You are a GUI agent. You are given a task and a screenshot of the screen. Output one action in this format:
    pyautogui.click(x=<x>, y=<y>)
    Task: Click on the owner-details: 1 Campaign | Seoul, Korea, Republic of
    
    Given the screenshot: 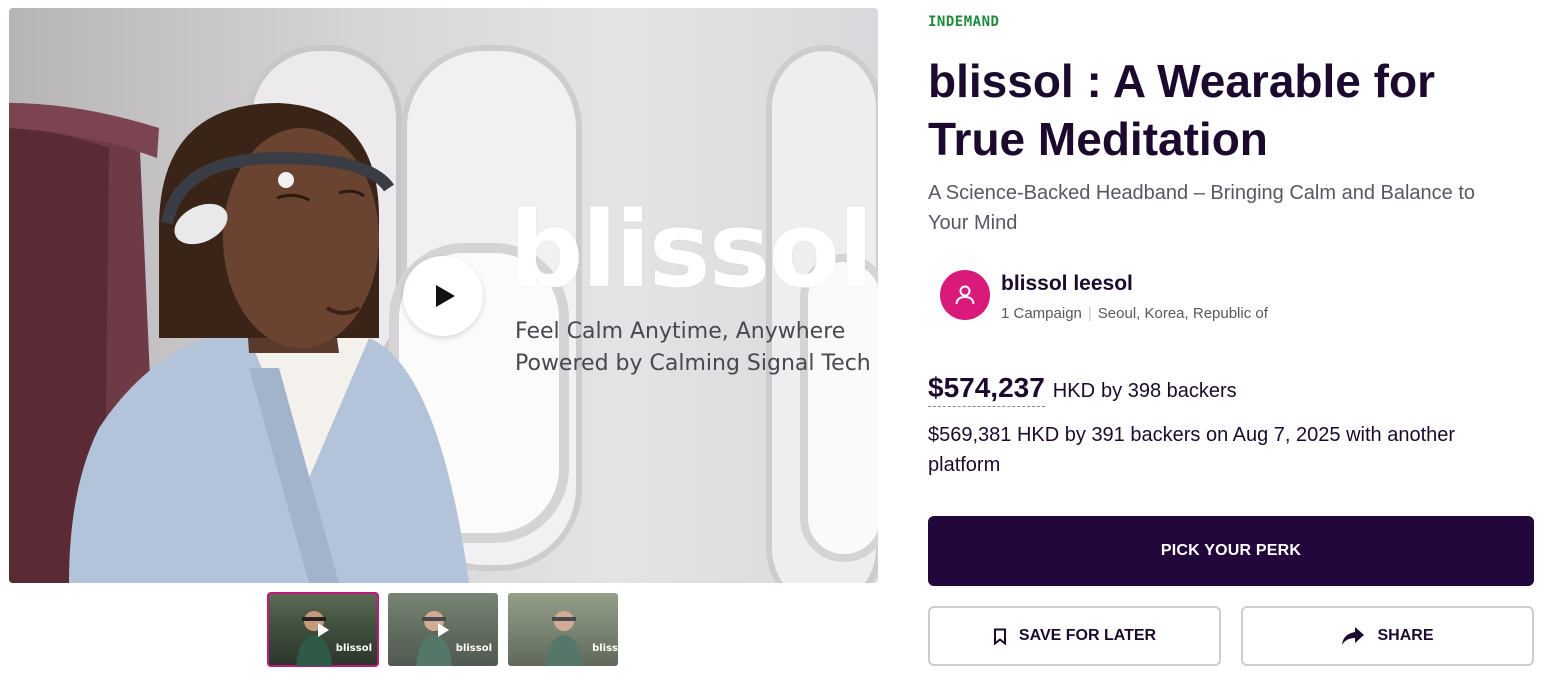 What is the action you would take?
    pyautogui.click(x=1134, y=313)
    